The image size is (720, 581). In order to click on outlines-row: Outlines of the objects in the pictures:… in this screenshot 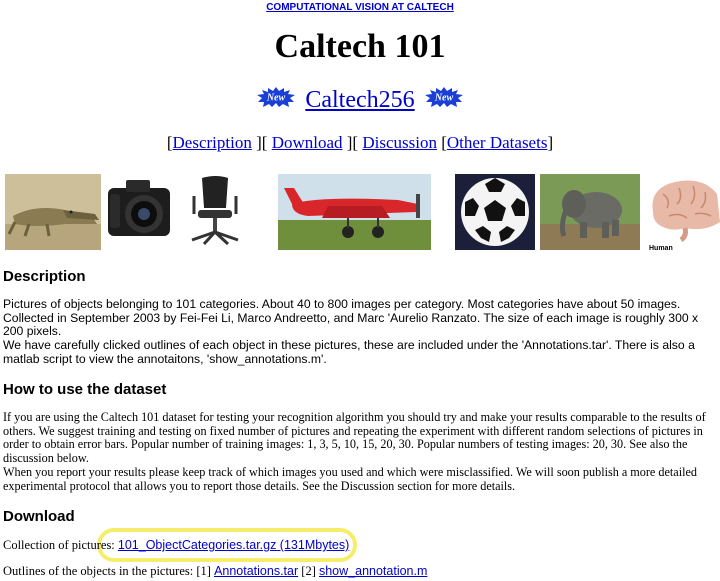, I will do `click(215, 571)`.